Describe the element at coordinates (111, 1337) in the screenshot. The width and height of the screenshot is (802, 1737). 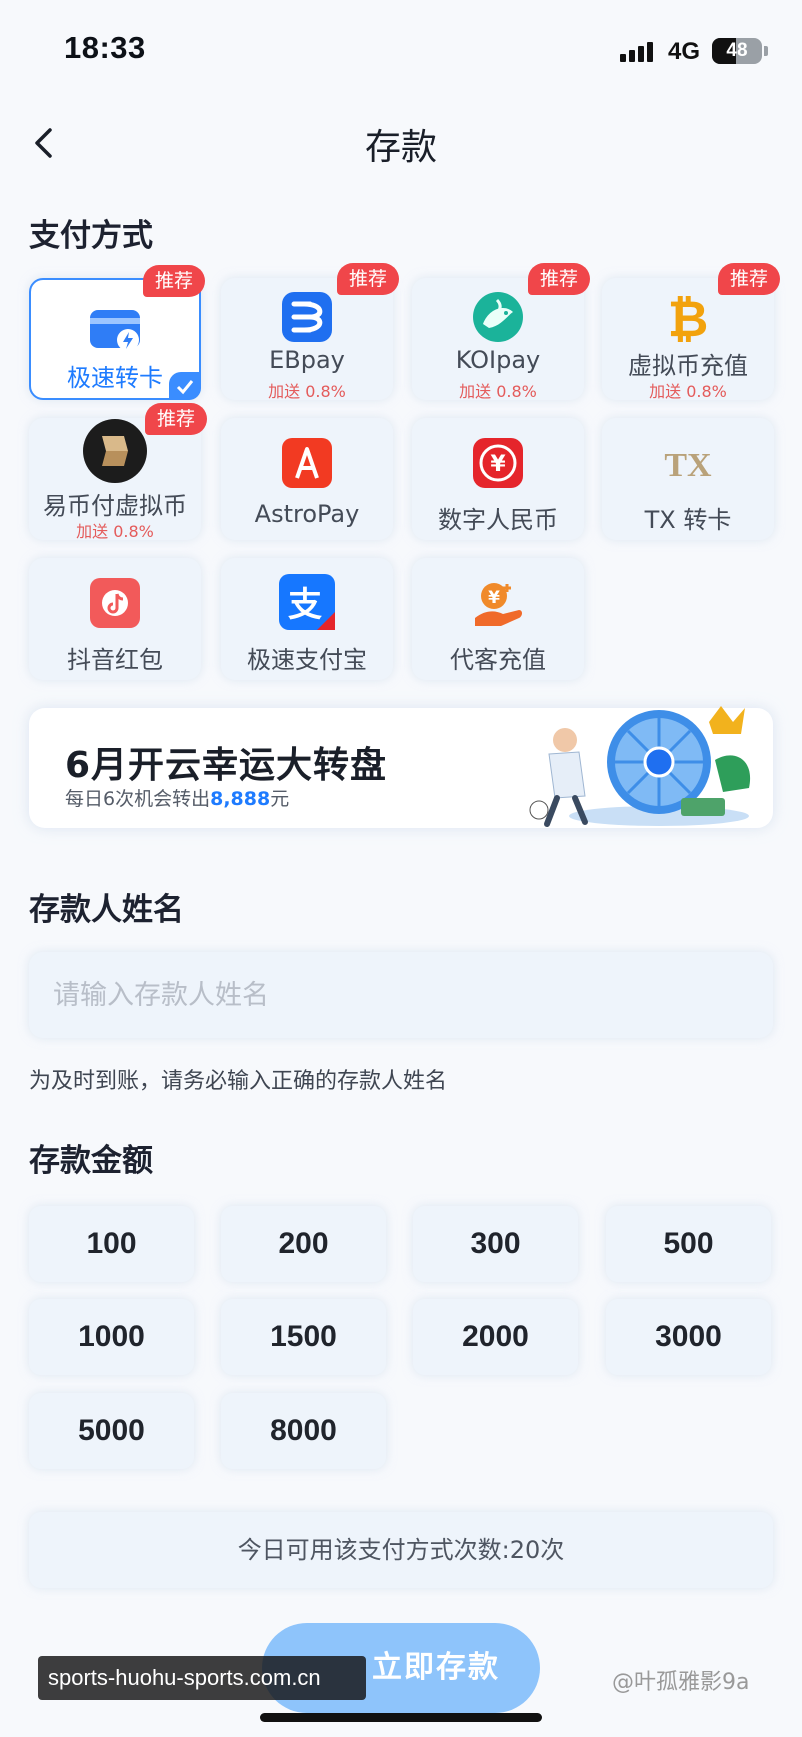
I see `amount-option: 1000` at that location.